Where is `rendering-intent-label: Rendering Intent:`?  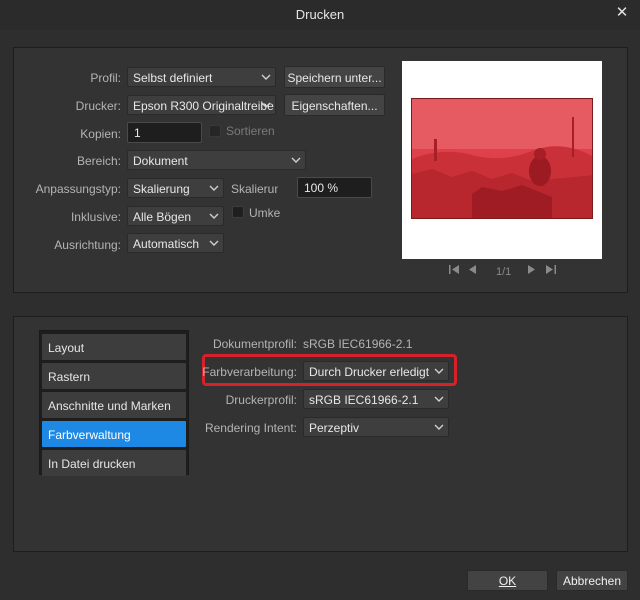 rendering-intent-label: Rendering Intent: is located at coordinates (250, 428).